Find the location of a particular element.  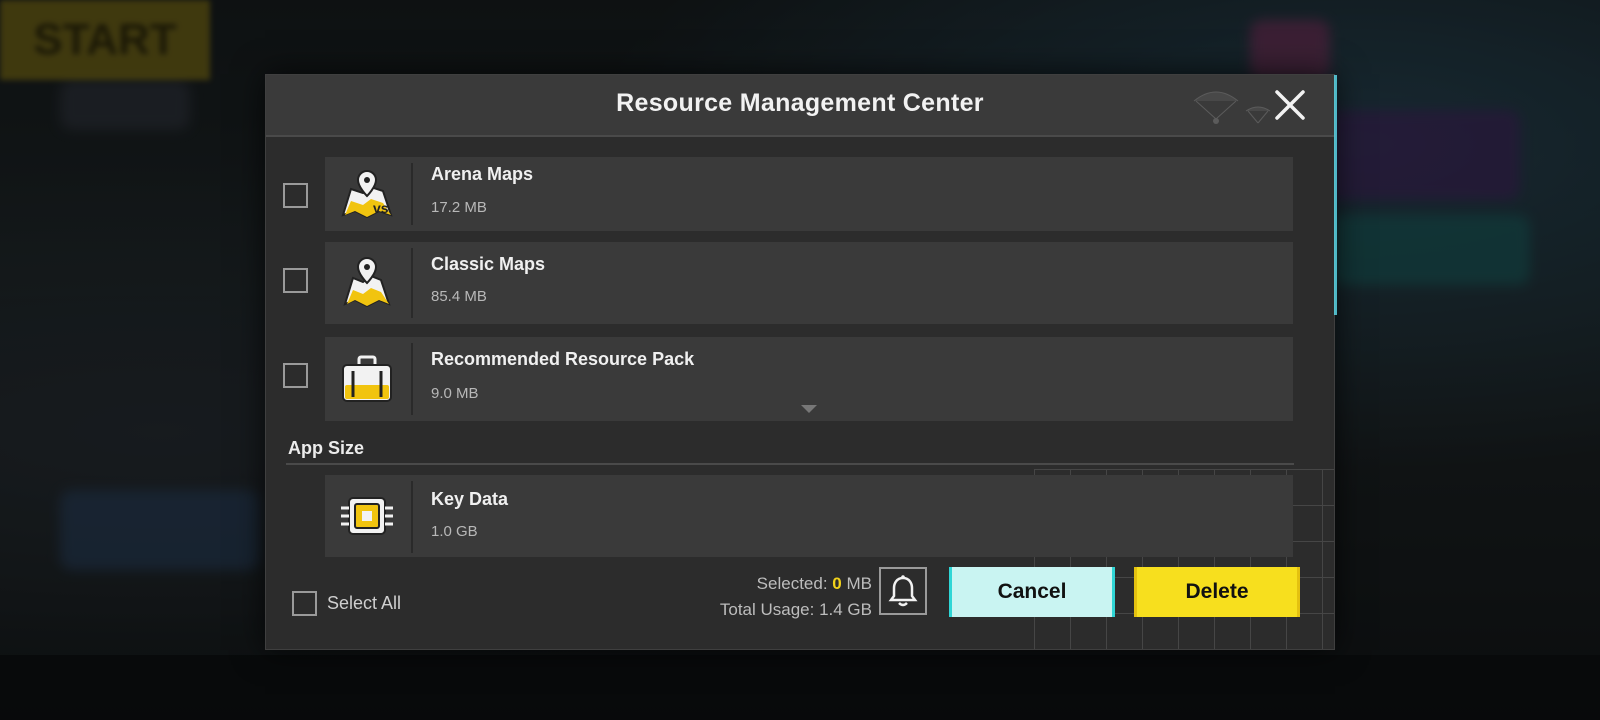

classic-maps-checkbox is located at coordinates (295, 280).